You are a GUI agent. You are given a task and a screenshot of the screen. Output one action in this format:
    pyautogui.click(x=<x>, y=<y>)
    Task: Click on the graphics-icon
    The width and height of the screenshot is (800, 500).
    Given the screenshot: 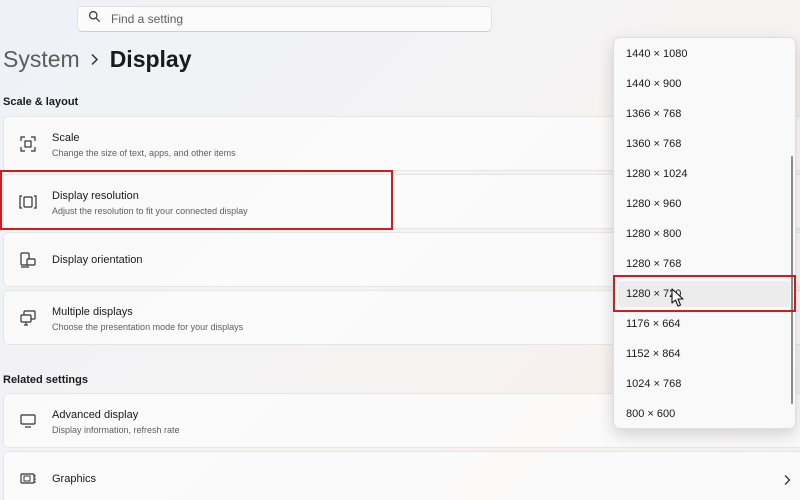 What is the action you would take?
    pyautogui.click(x=28, y=479)
    